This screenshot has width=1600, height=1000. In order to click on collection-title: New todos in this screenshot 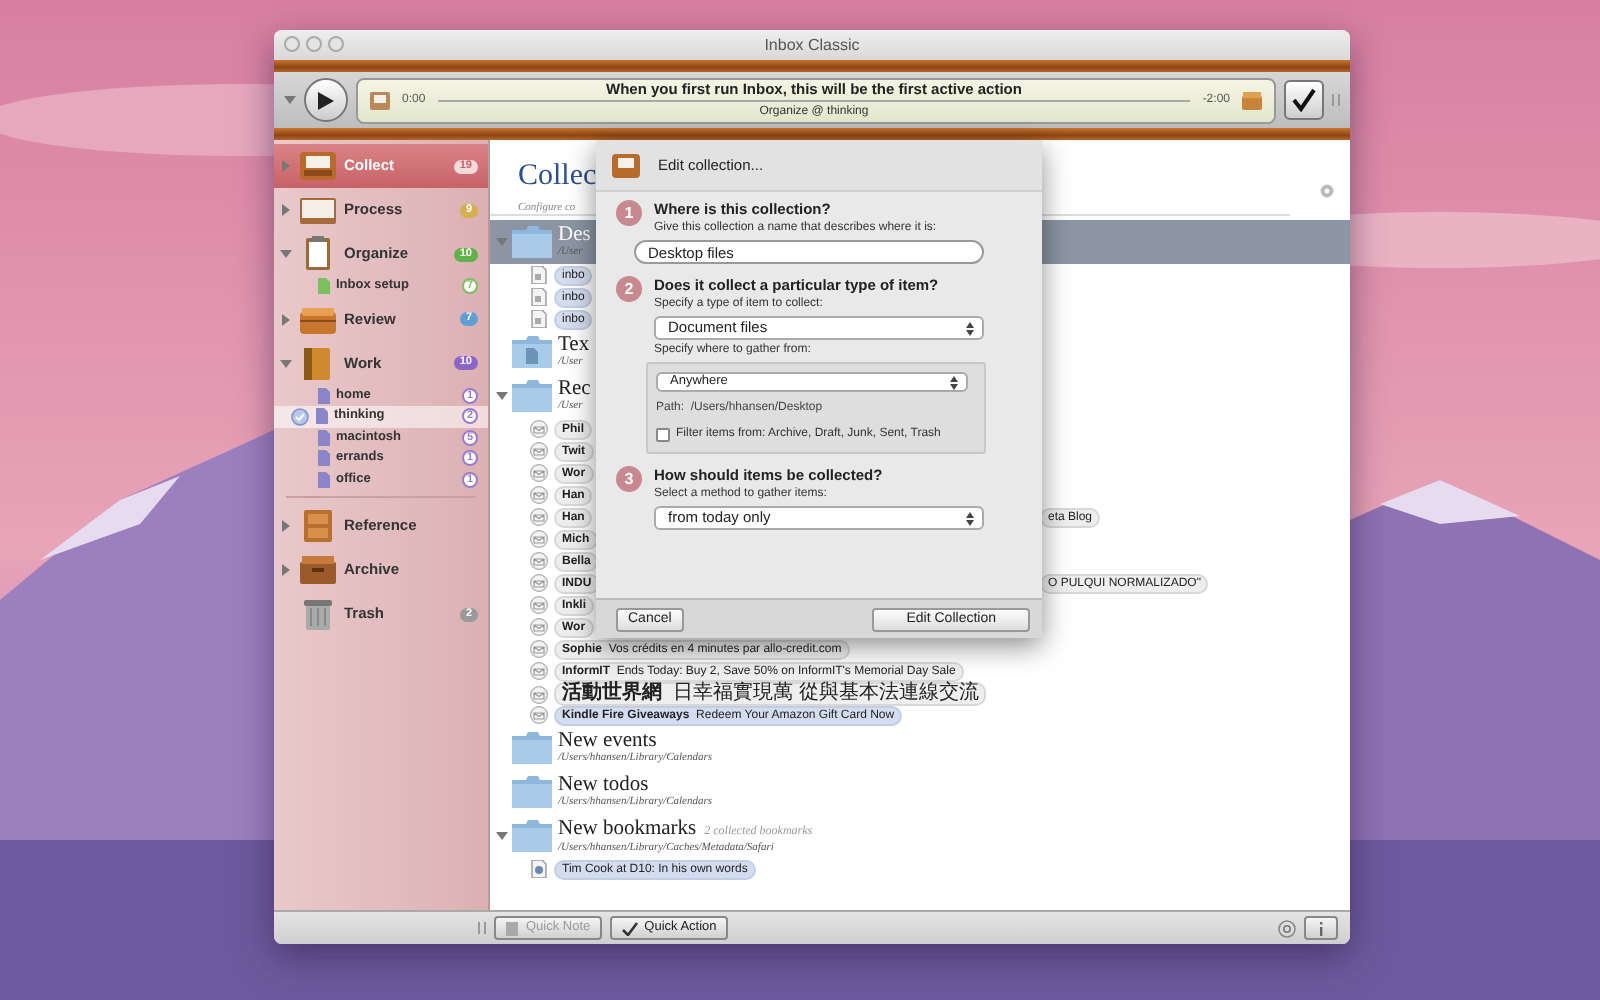, I will do `click(603, 785)`.